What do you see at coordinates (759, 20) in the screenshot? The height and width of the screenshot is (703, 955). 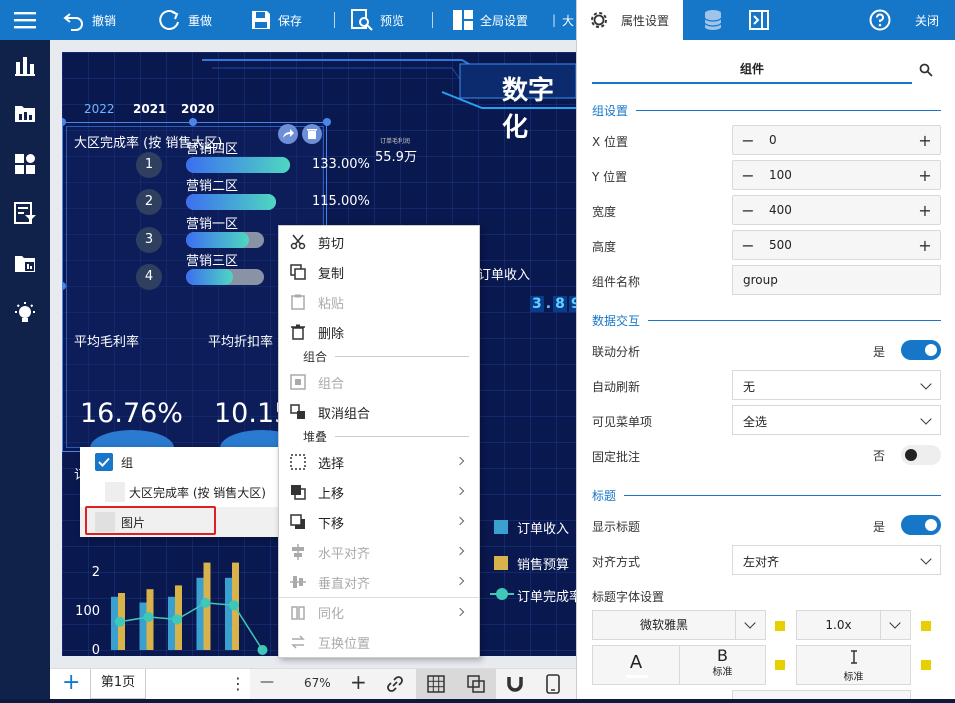 I see `panel-toggle-icon` at bounding box center [759, 20].